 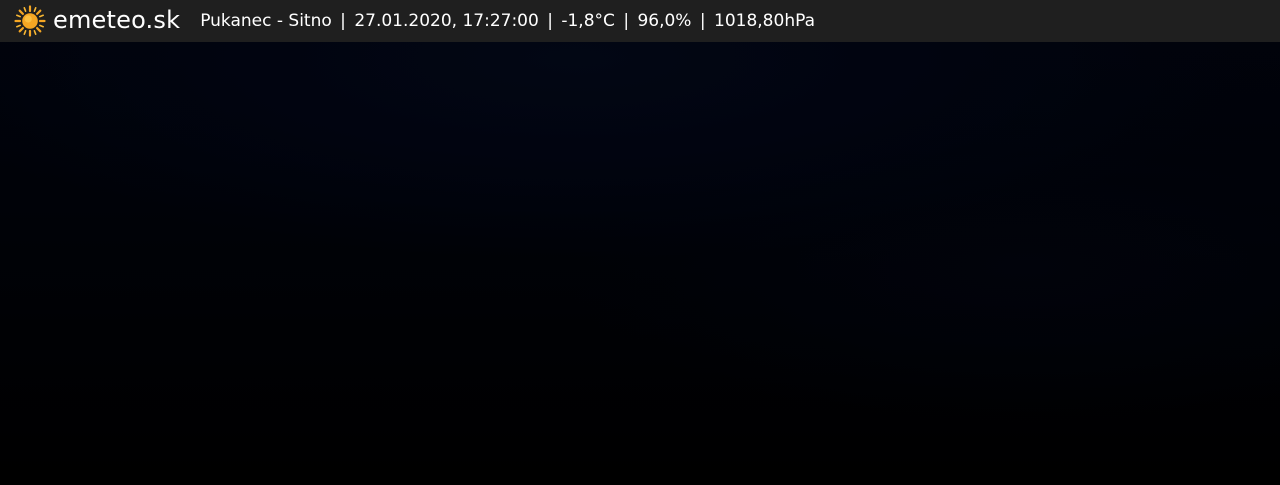 I want to click on datetime-text: 27.01.2020, 17:27:00, so click(x=446, y=20).